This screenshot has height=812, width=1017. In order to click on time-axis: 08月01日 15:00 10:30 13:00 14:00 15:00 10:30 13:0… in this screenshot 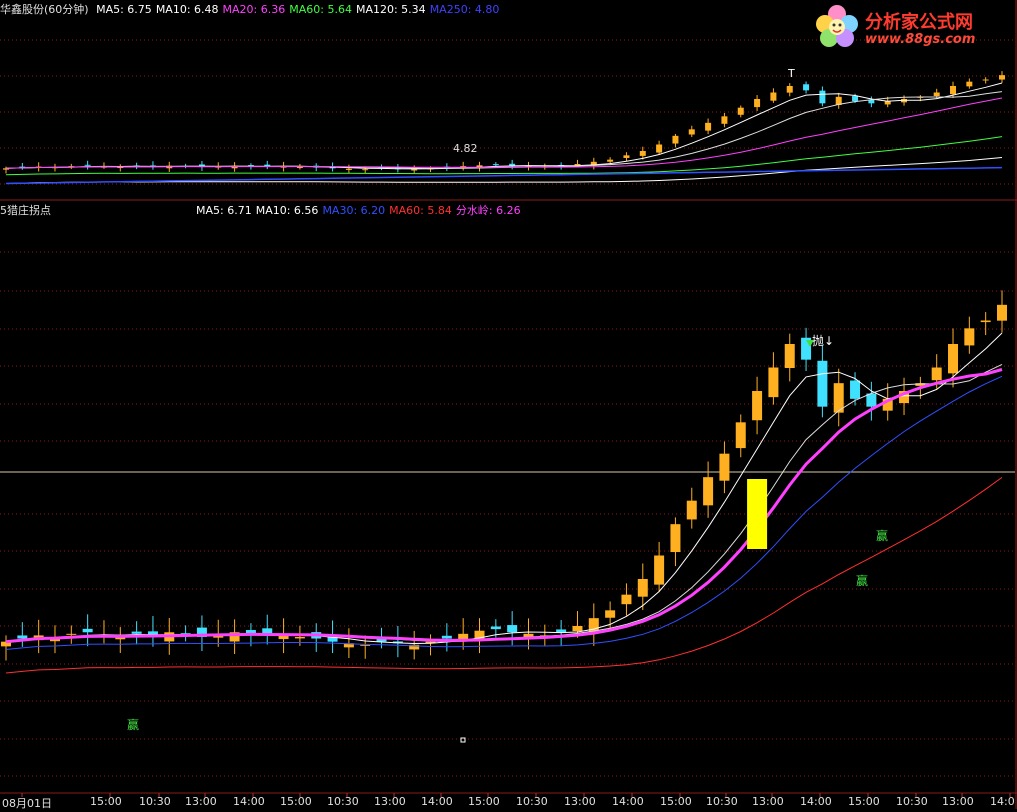, I will do `click(508, 802)`.